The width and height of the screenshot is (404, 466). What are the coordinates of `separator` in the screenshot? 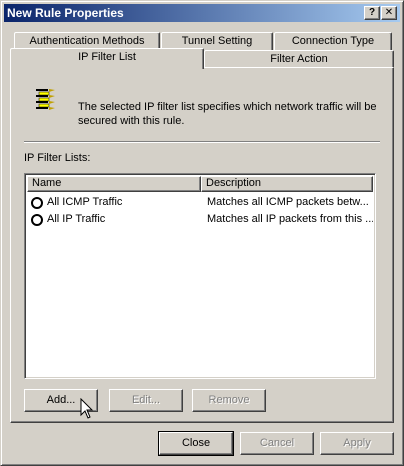 It's located at (202, 142).